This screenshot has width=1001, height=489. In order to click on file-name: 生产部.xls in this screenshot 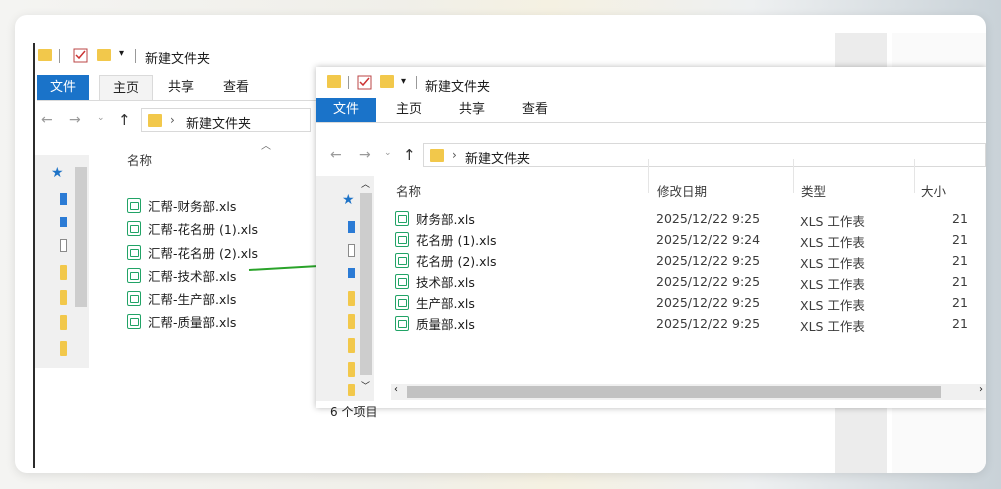, I will do `click(445, 303)`.